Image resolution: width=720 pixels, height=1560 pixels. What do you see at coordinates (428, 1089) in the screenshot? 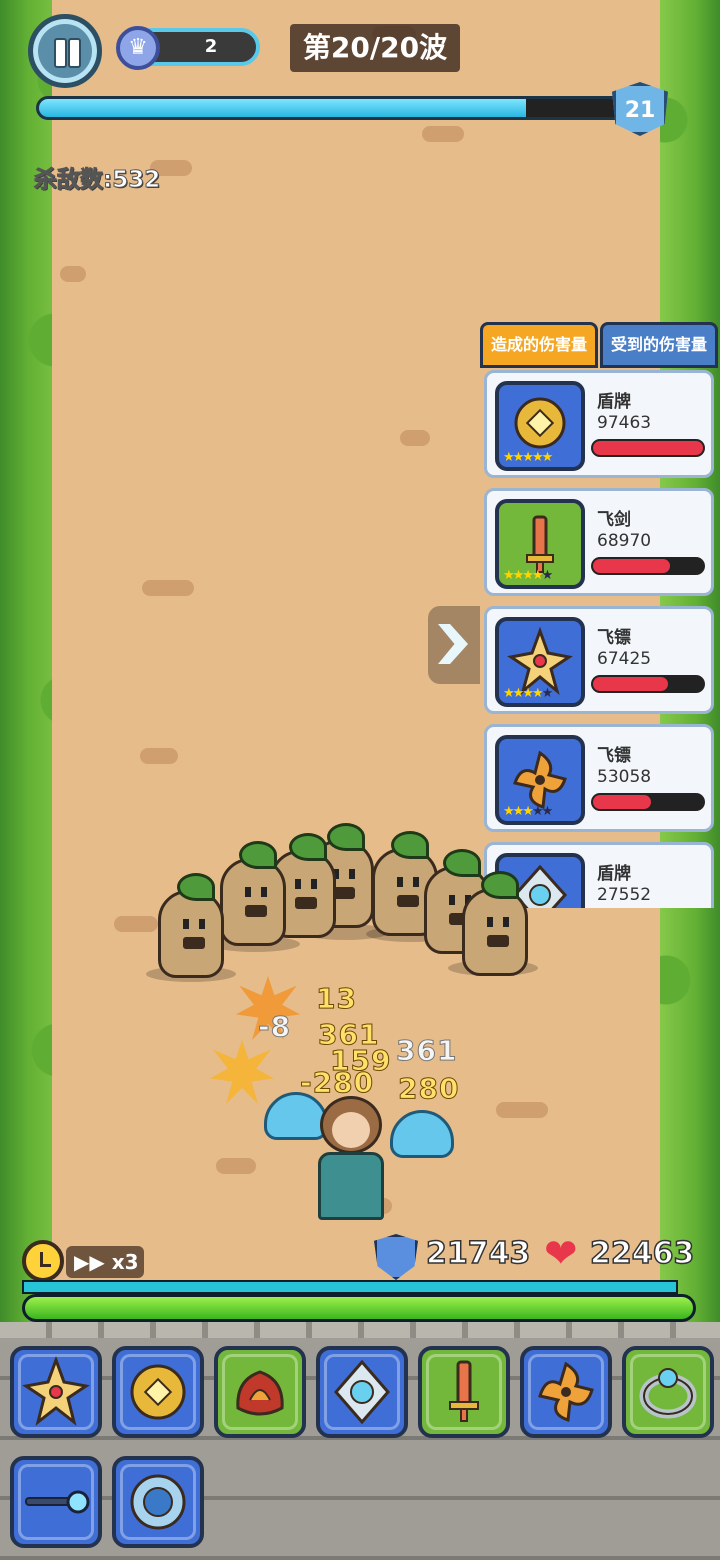
I see `damage-number: 280` at bounding box center [428, 1089].